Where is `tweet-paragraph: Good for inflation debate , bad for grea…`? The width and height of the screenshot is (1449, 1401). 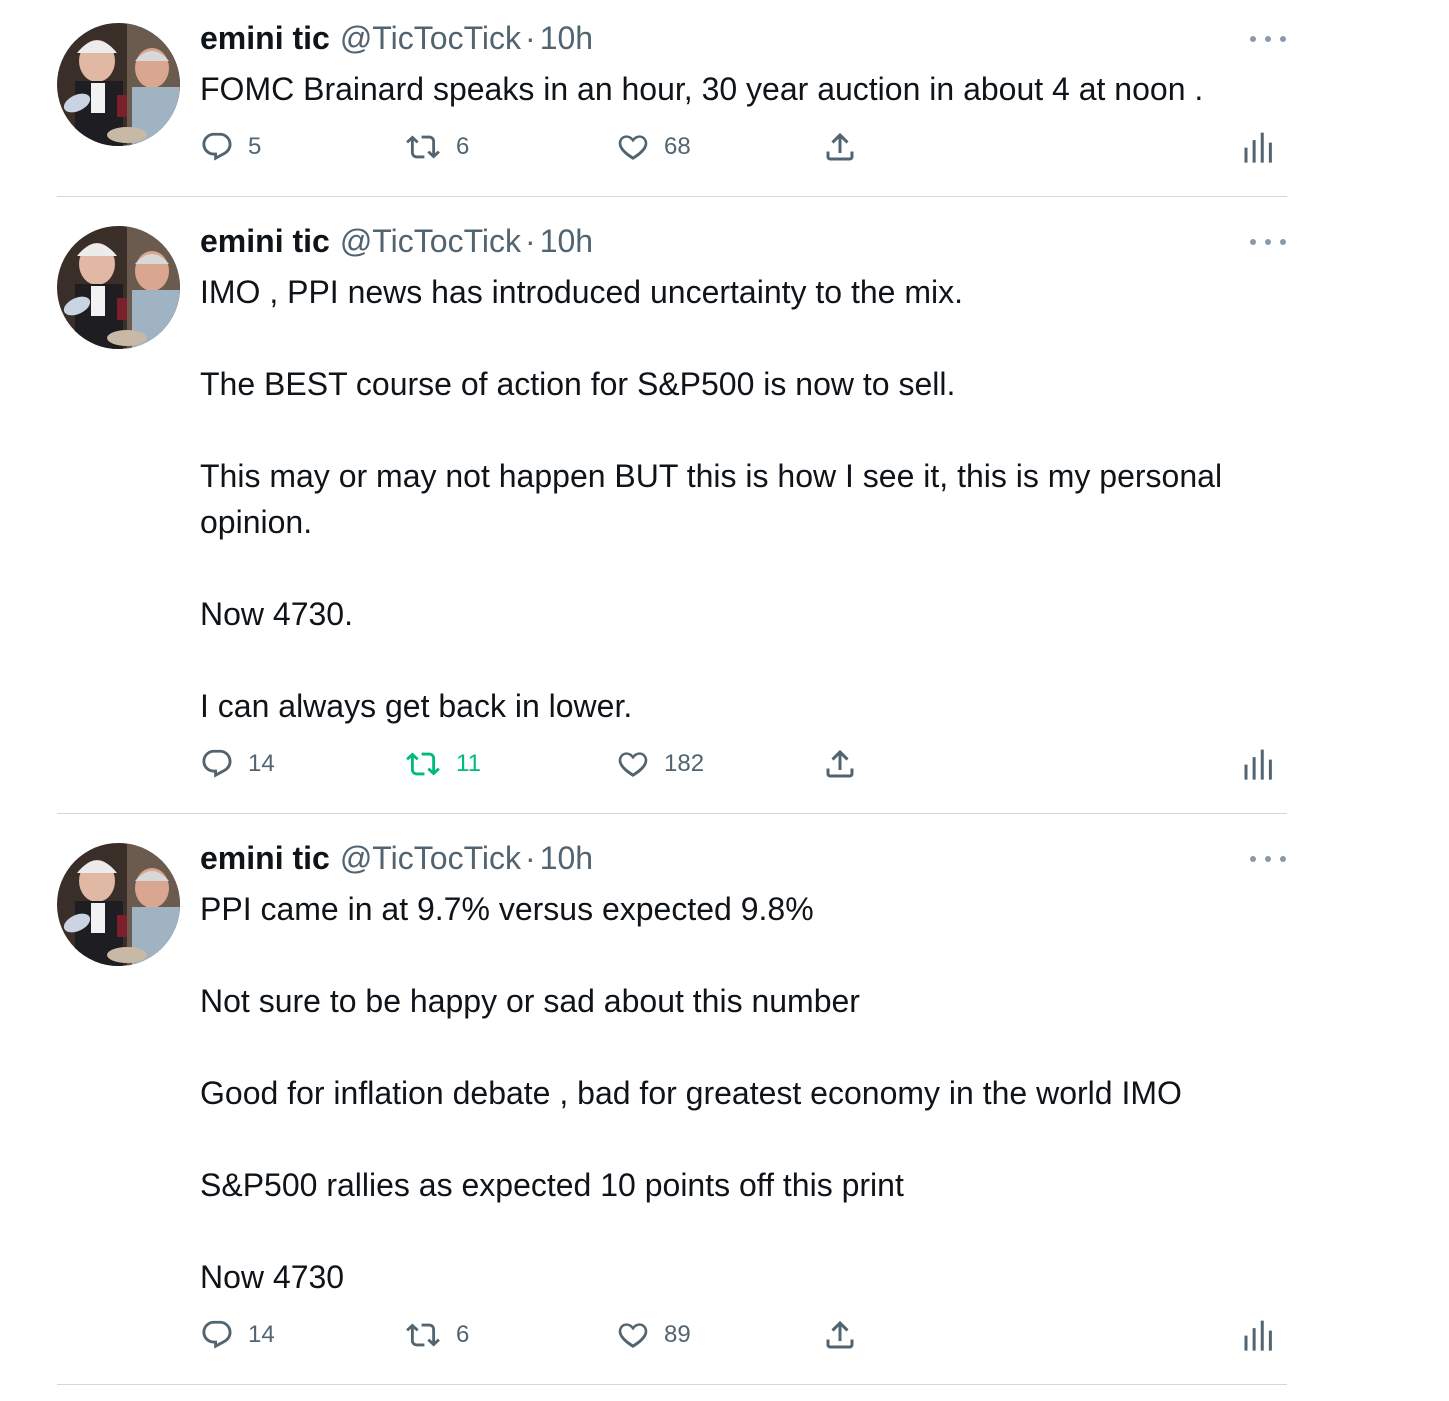 tweet-paragraph: Good for inflation debate , bad for grea… is located at coordinates (691, 1093).